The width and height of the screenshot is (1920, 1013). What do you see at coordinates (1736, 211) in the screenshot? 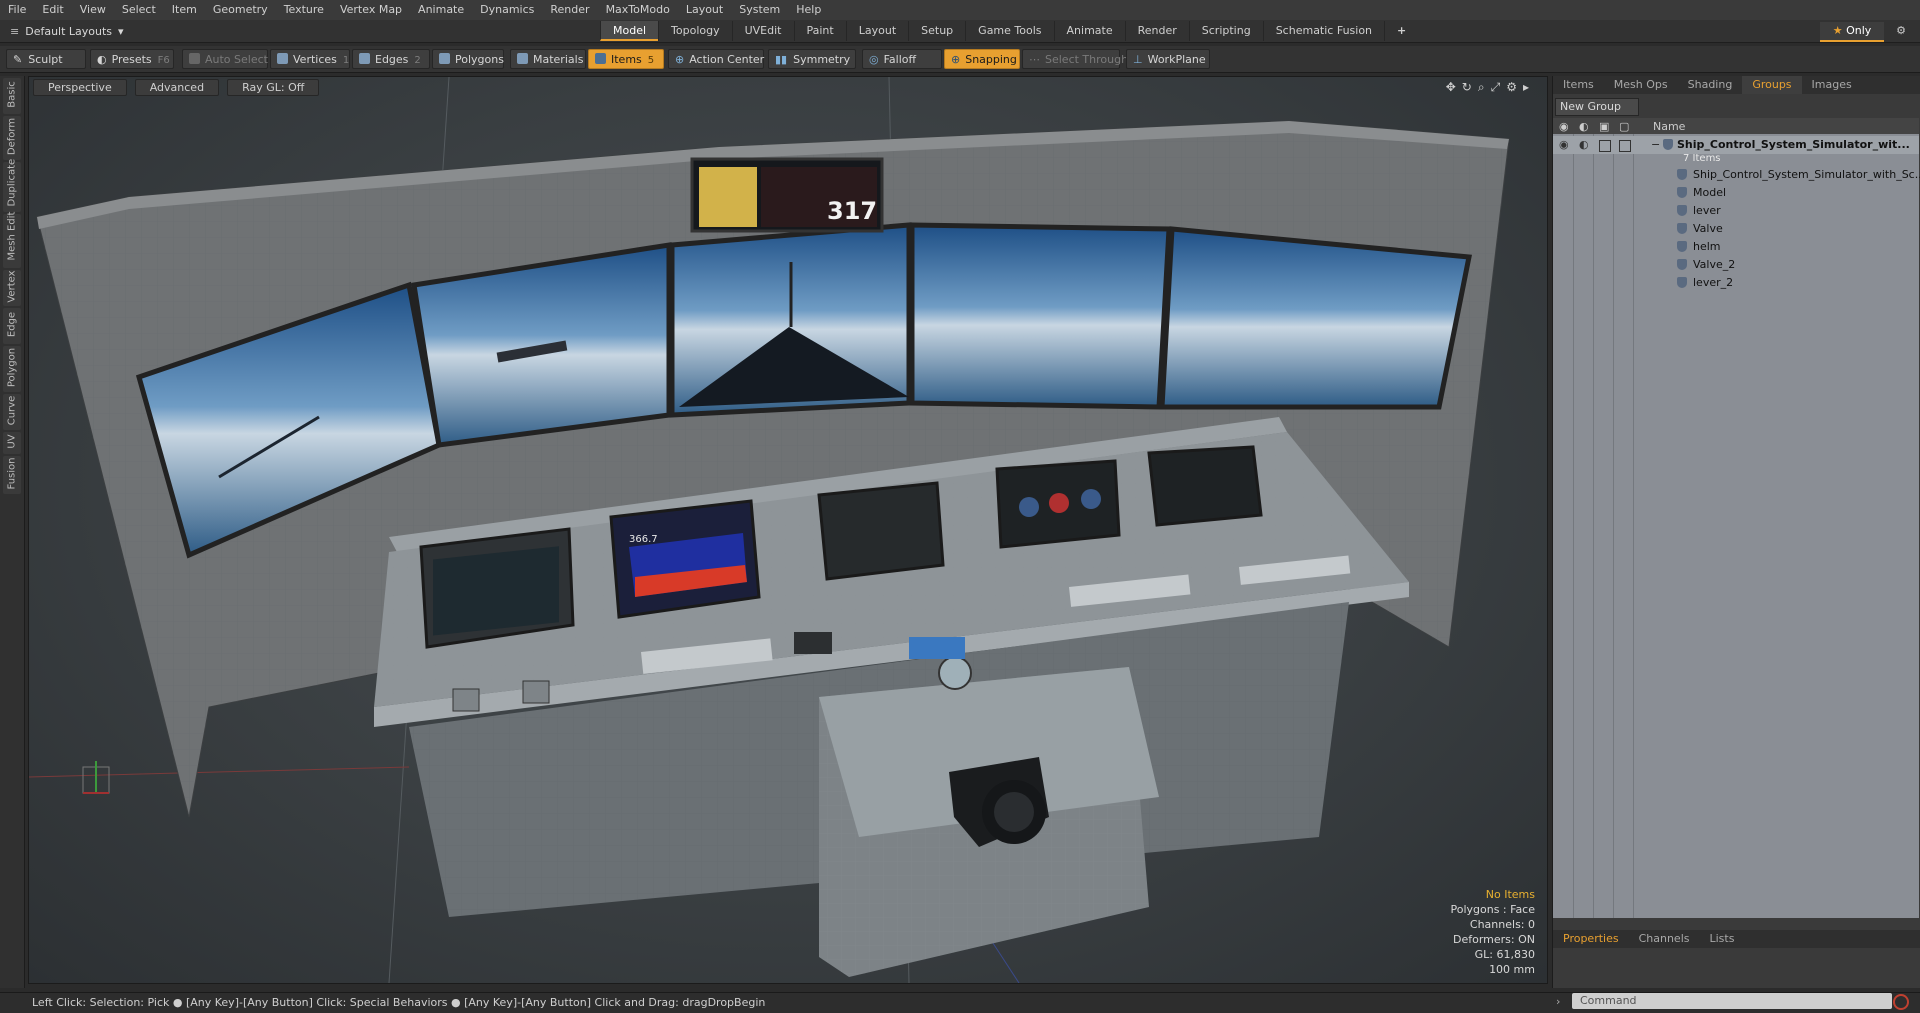
I see `tree-child-row: lever` at bounding box center [1736, 211].